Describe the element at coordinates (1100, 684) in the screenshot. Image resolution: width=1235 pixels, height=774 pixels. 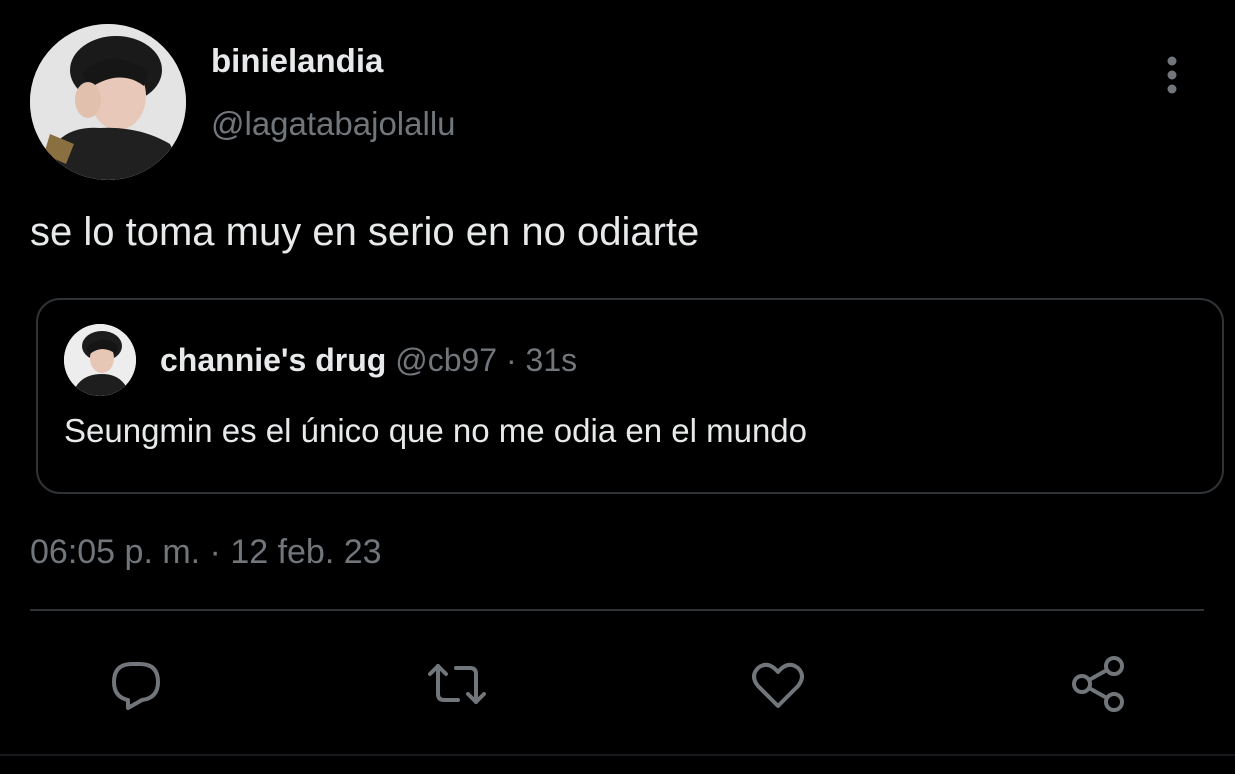
I see `share-icon` at that location.